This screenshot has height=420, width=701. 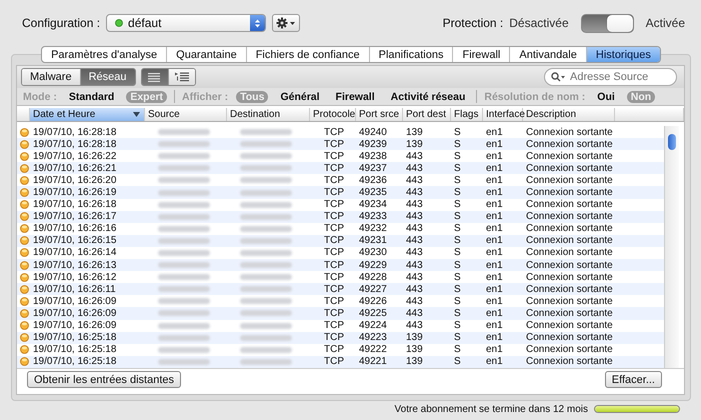 What do you see at coordinates (286, 23) in the screenshot?
I see `gear-button` at bounding box center [286, 23].